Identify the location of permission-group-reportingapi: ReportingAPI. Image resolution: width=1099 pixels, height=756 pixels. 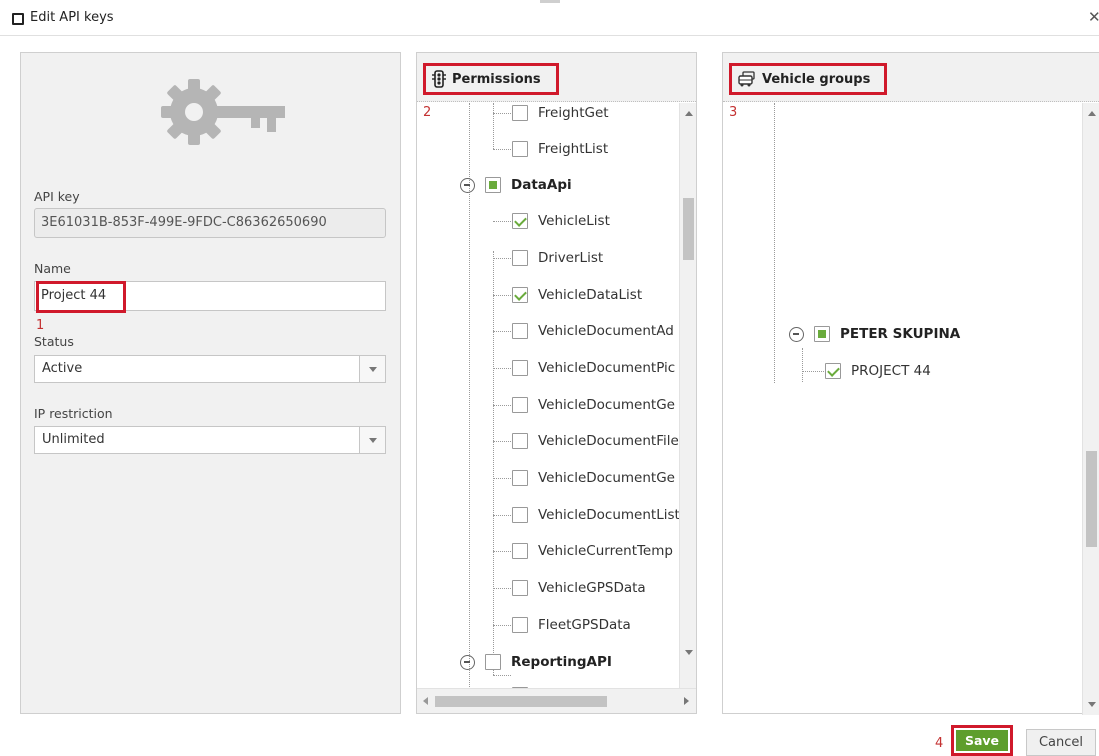
(536, 662).